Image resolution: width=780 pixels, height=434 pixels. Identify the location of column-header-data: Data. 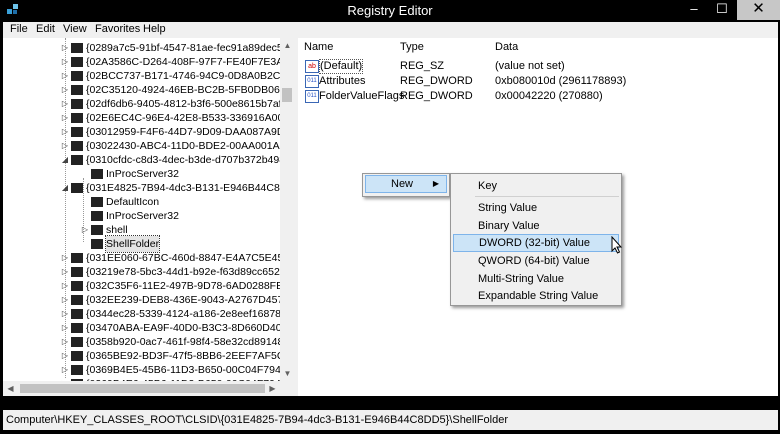
(506, 47).